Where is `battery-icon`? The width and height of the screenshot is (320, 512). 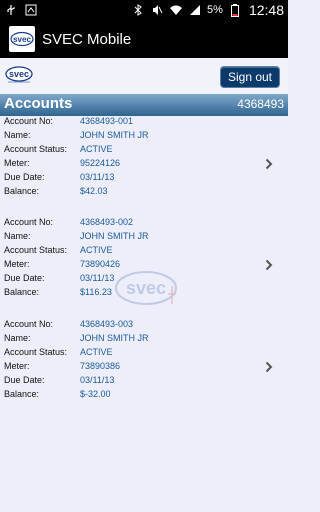 battery-icon is located at coordinates (235, 10).